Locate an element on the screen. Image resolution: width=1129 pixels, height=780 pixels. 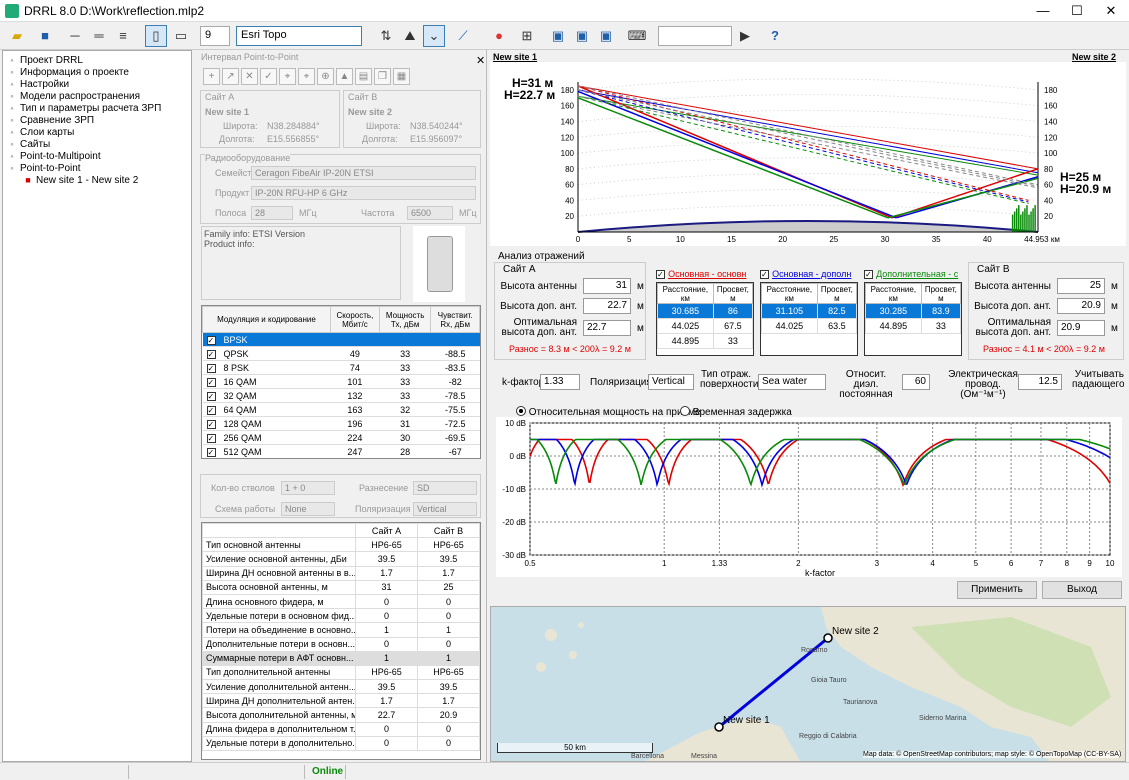
site-a-opt-select: 22.7 is located at coordinates (607, 328).